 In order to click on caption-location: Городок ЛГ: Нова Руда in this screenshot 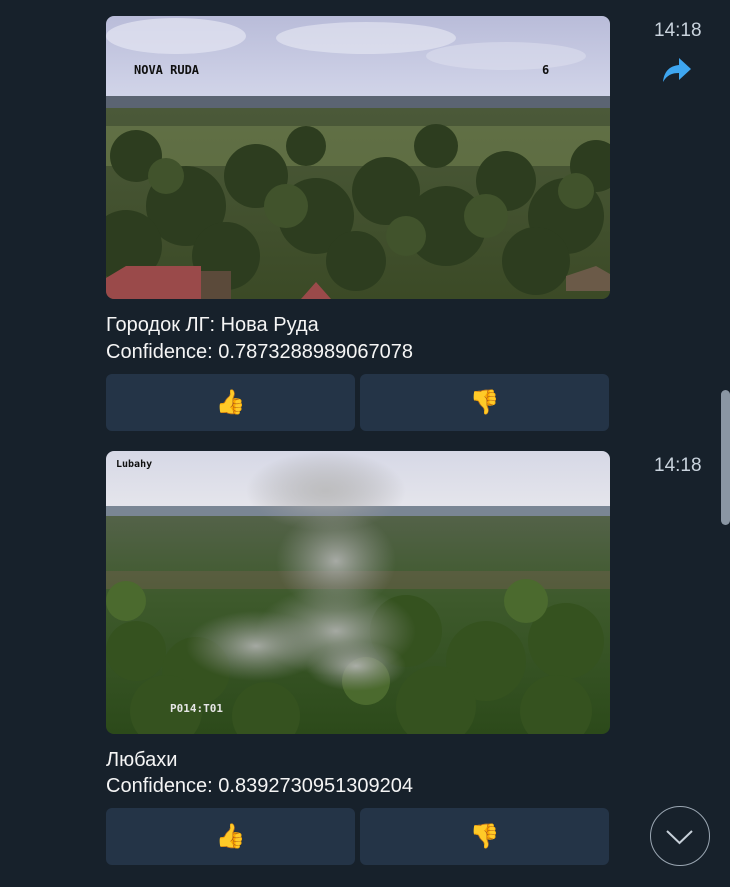, I will do `click(212, 325)`.